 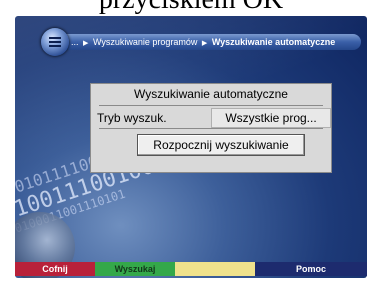 I want to click on search-mode-label: Tryb wyszuk., so click(x=132, y=118).